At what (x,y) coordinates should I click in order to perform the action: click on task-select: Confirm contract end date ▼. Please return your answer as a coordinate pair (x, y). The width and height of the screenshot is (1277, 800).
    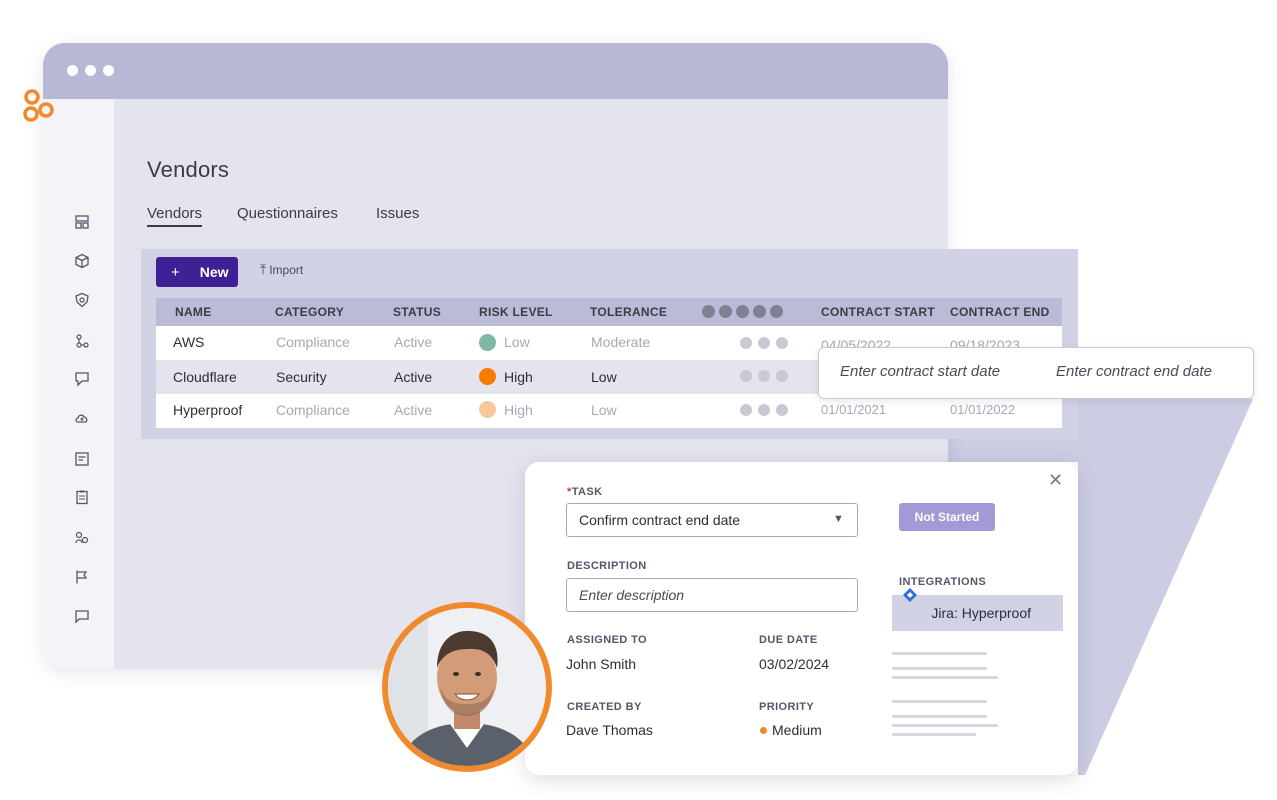
    Looking at the image, I should click on (712, 520).